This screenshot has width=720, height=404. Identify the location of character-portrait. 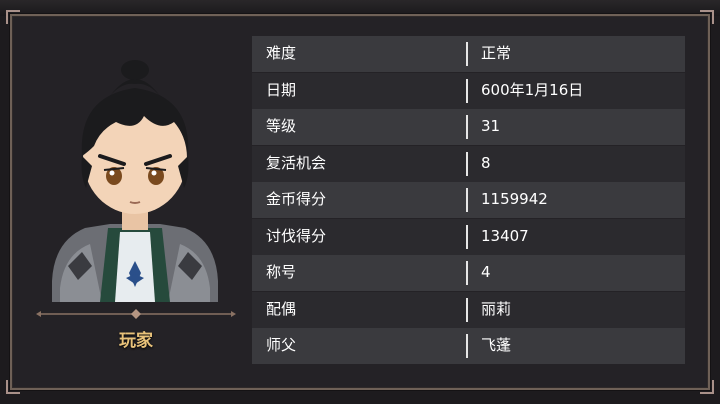
(135, 181).